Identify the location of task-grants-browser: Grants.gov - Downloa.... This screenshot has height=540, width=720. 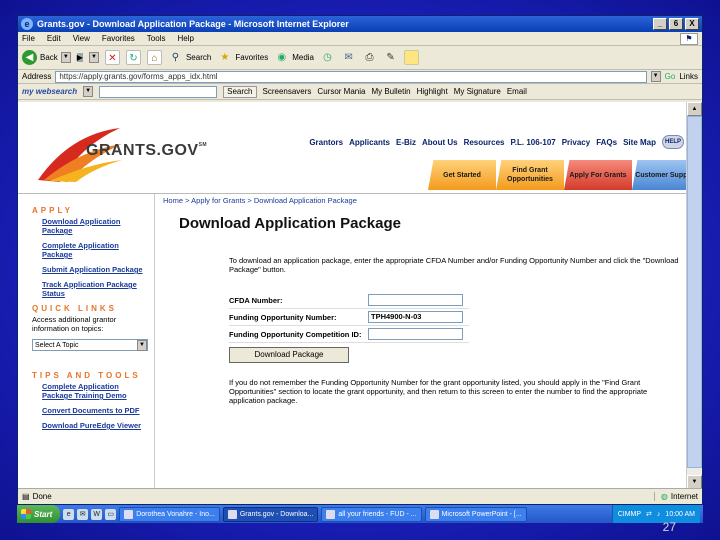
(270, 514).